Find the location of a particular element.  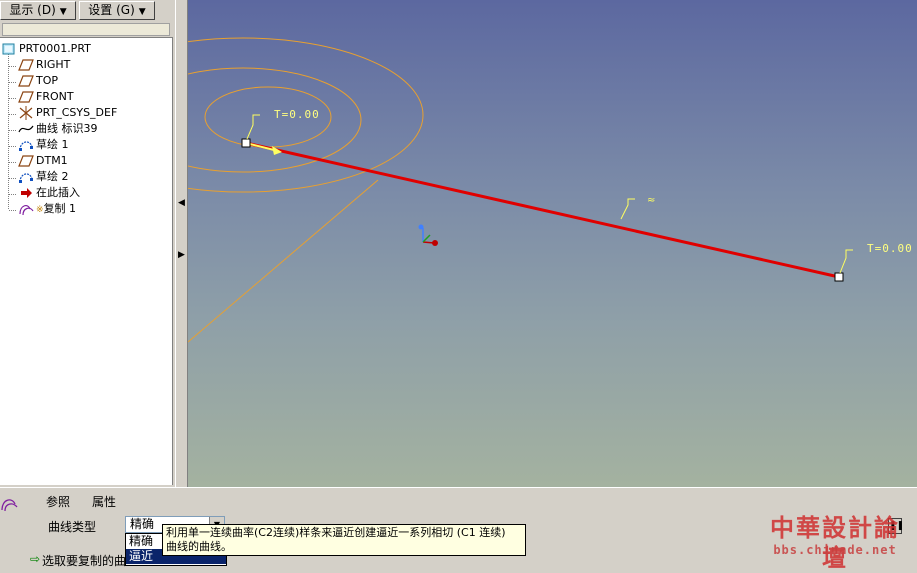

tree-item-front: FRONT is located at coordinates (46, 97).